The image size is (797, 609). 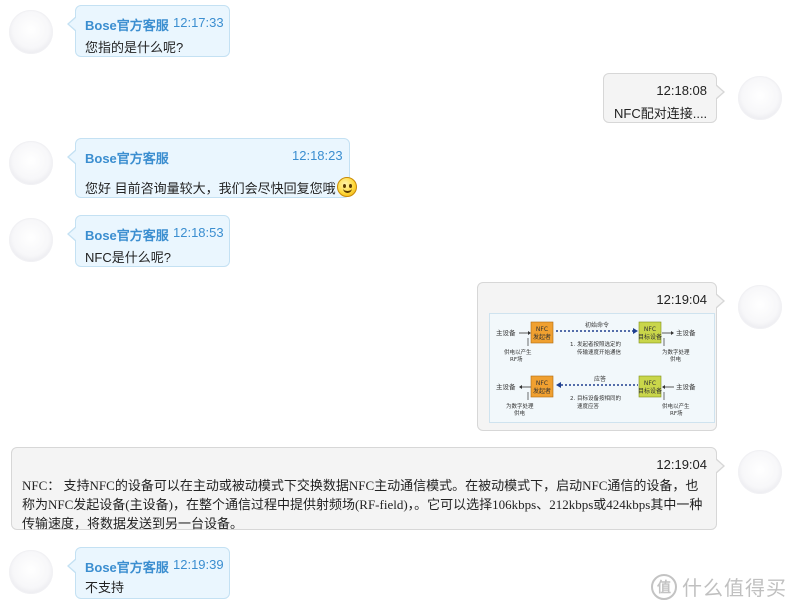 What do you see at coordinates (681, 90) in the screenshot?
I see `message-time: 12:18:08` at bounding box center [681, 90].